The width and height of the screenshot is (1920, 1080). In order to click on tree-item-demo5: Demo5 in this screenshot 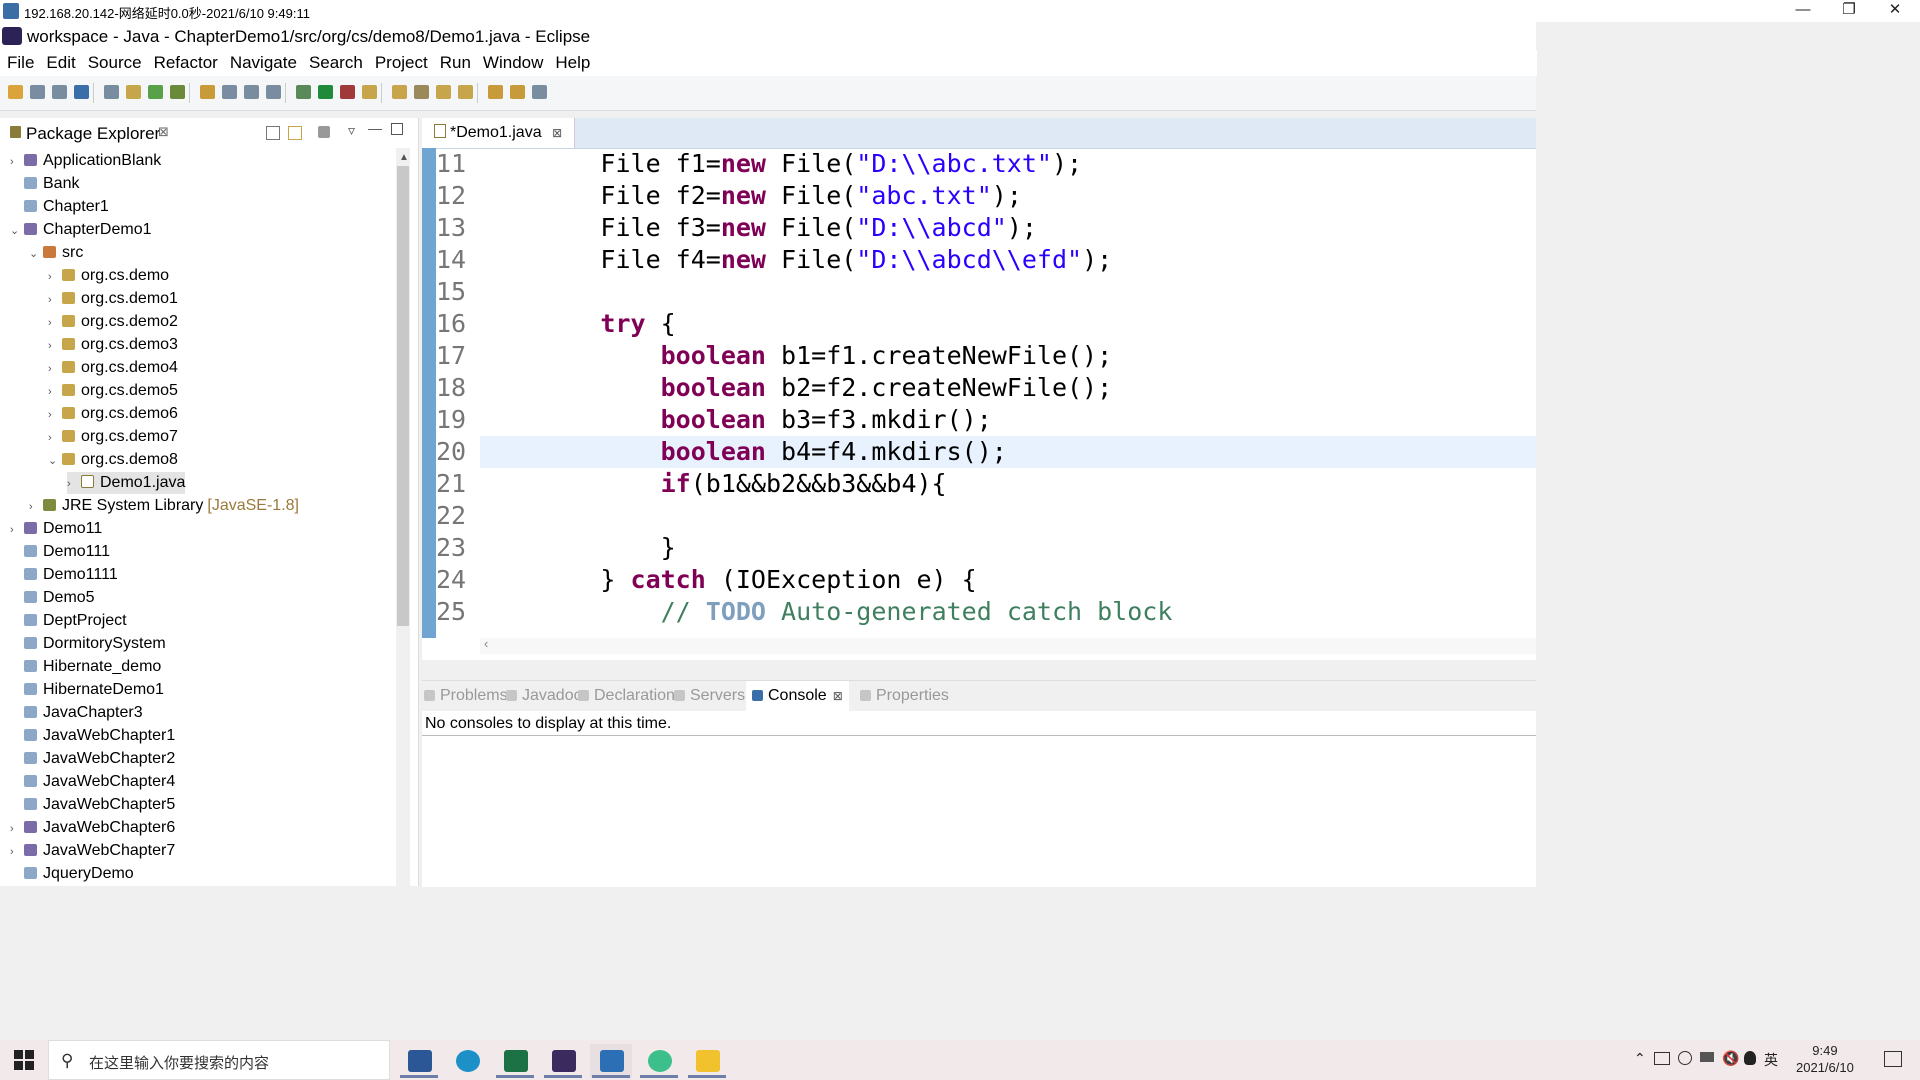, I will do `click(52, 598)`.